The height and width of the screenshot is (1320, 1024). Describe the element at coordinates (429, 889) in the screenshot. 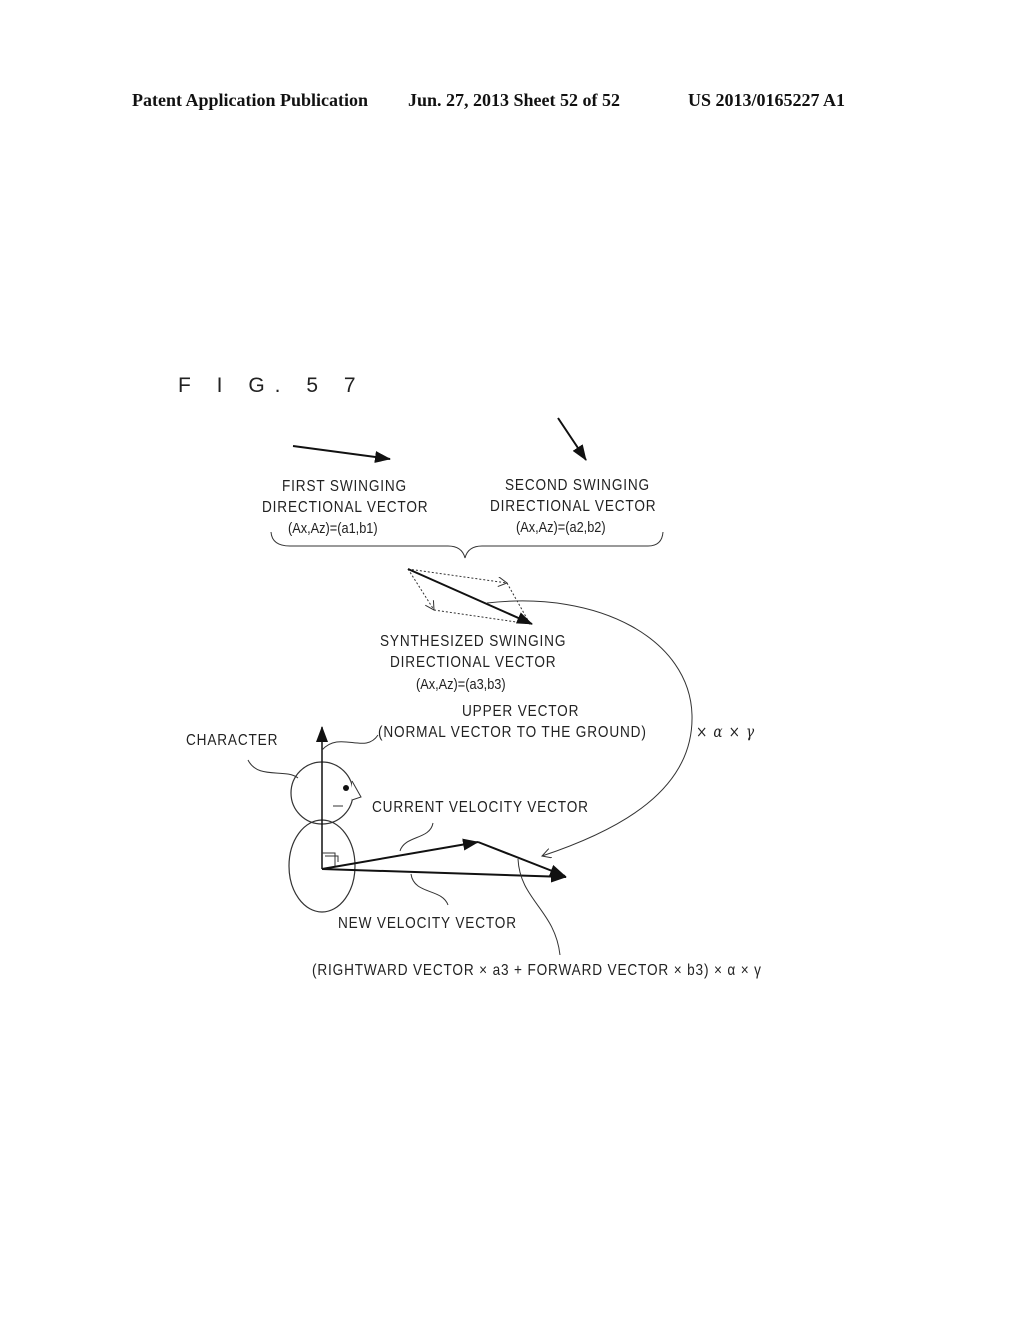

I see `new-velocity-leader` at that location.